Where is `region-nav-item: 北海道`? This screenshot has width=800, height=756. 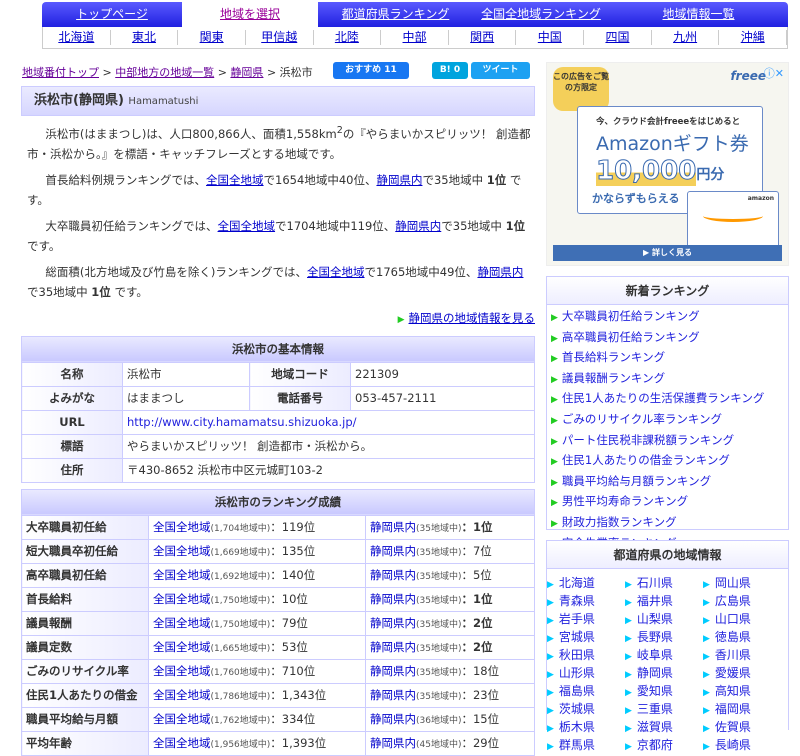
region-nav-item: 北海道 is located at coordinates (77, 37).